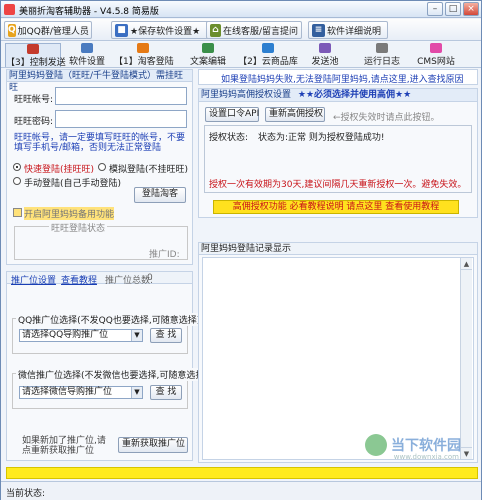  Describe the element at coordinates (268, 48) in the screenshot. I see `cloud-icon` at that location.